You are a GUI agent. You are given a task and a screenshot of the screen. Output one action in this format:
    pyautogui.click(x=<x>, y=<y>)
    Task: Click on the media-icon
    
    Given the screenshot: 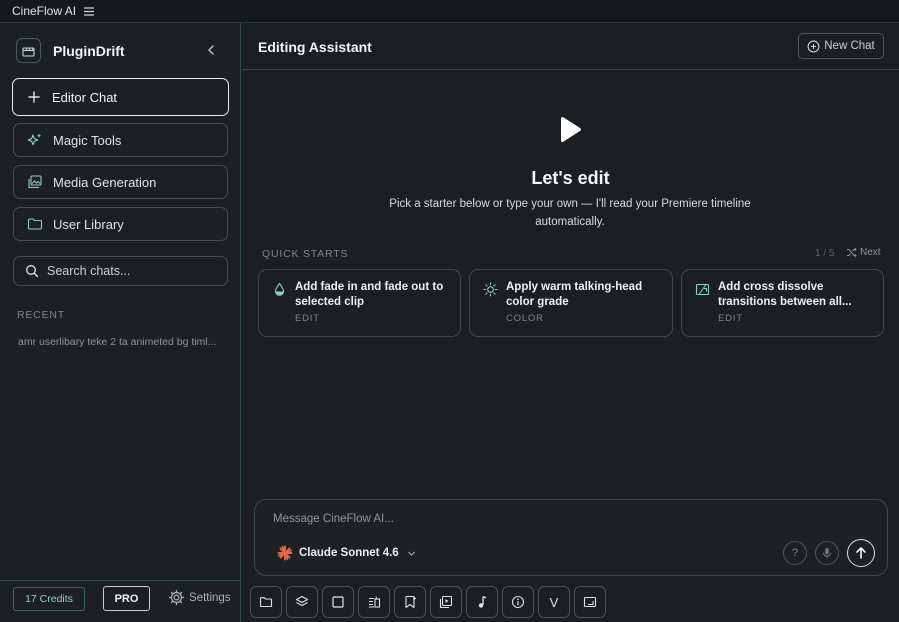 What is the action you would take?
    pyautogui.click(x=446, y=602)
    